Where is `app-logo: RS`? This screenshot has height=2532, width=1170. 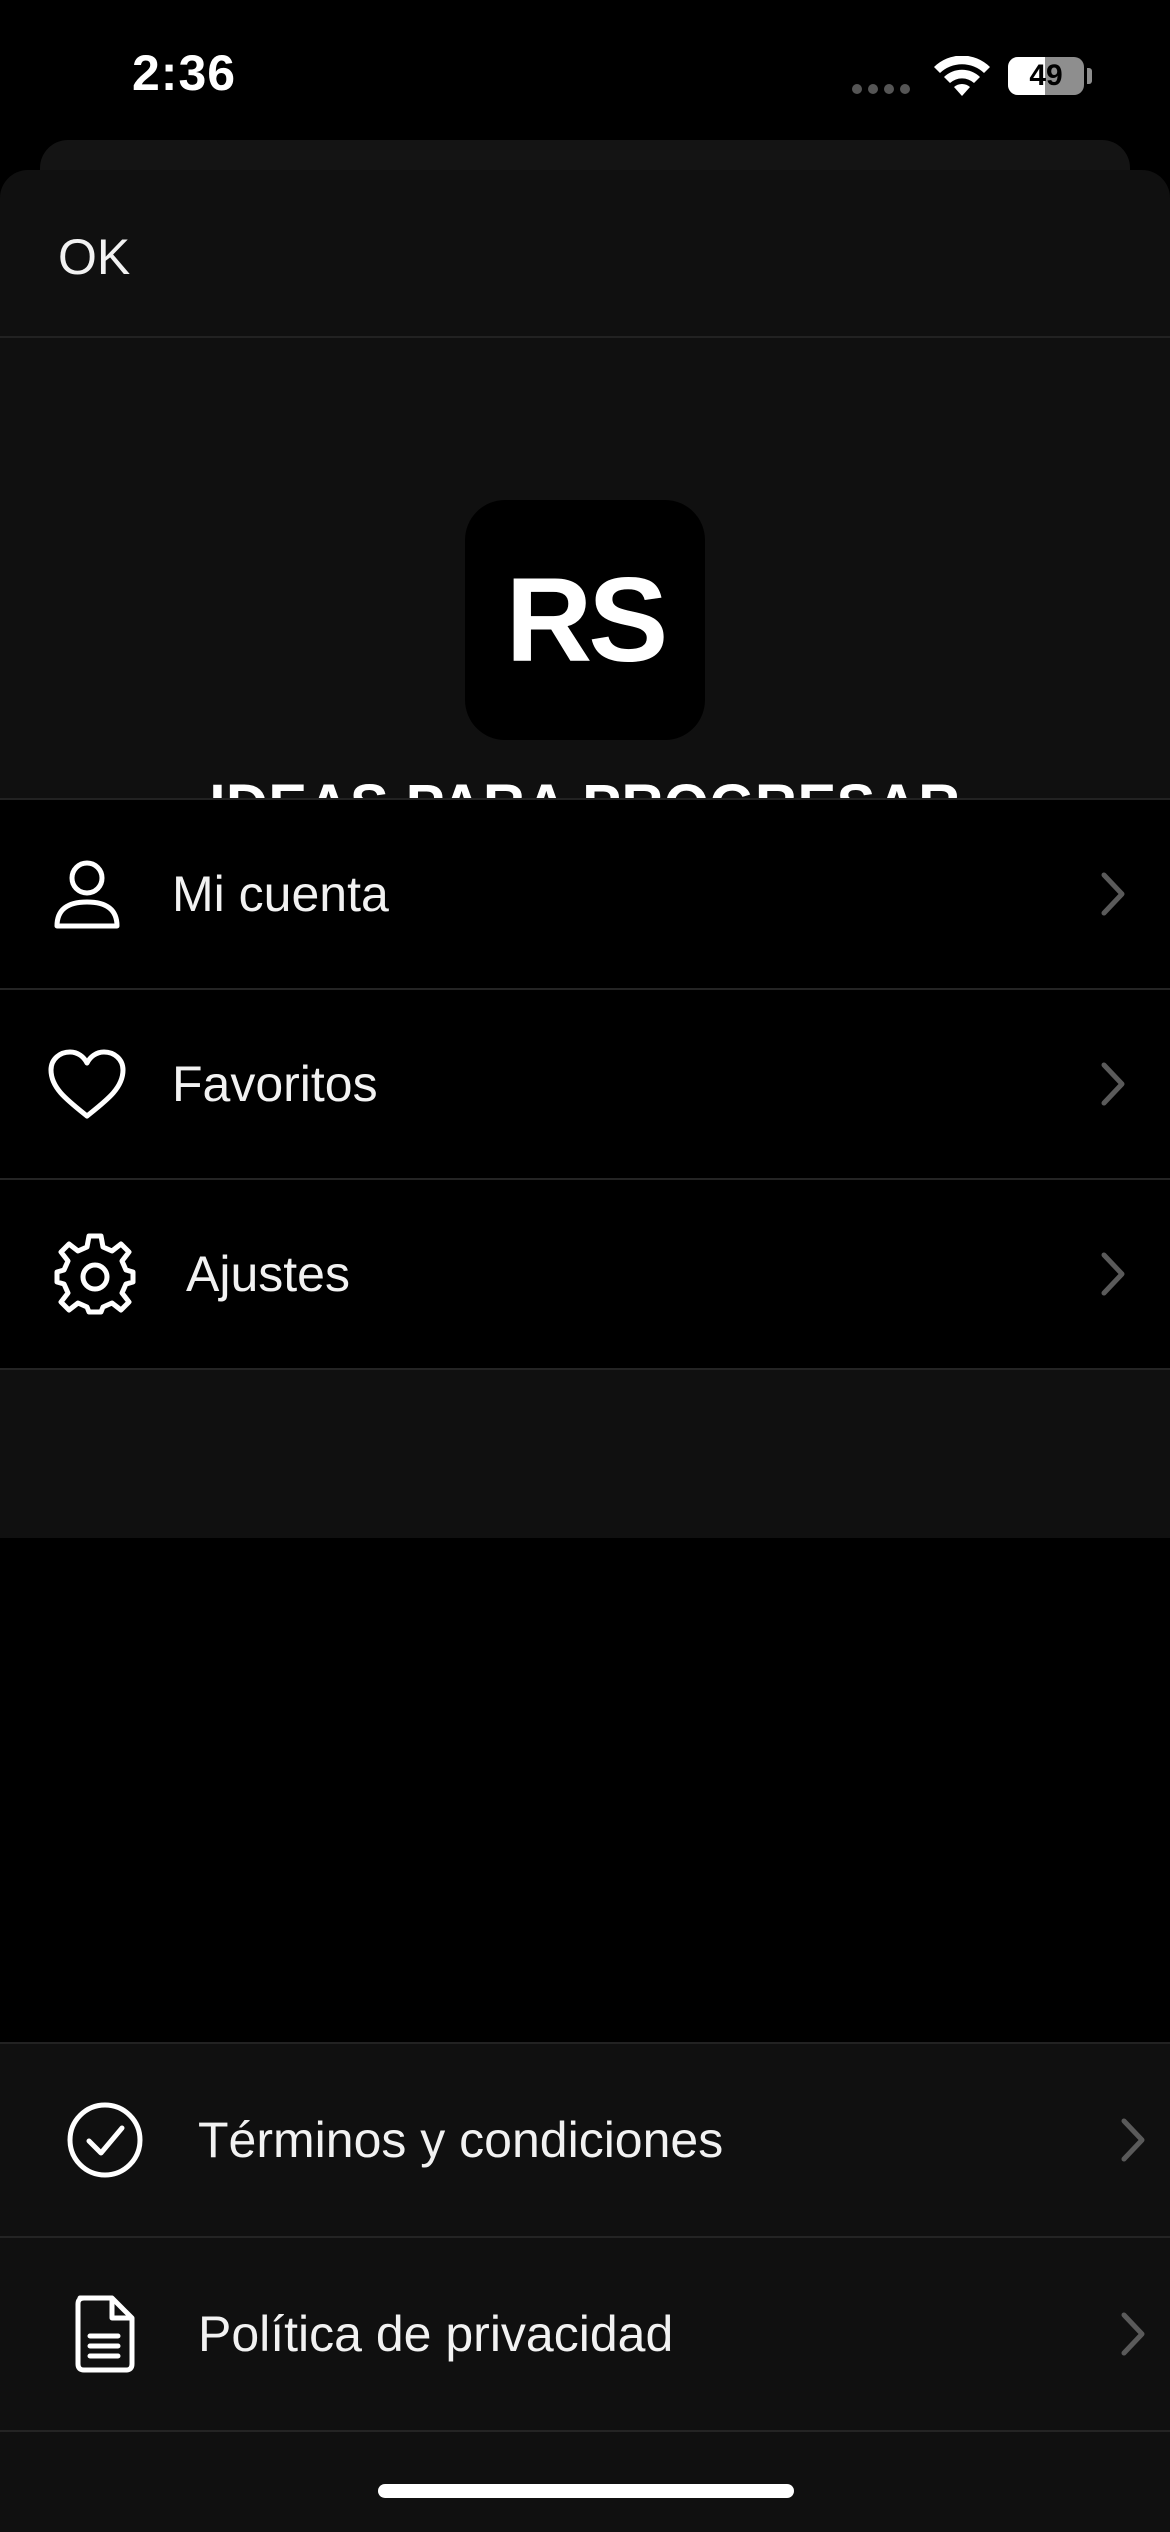 app-logo: RS is located at coordinates (585, 620).